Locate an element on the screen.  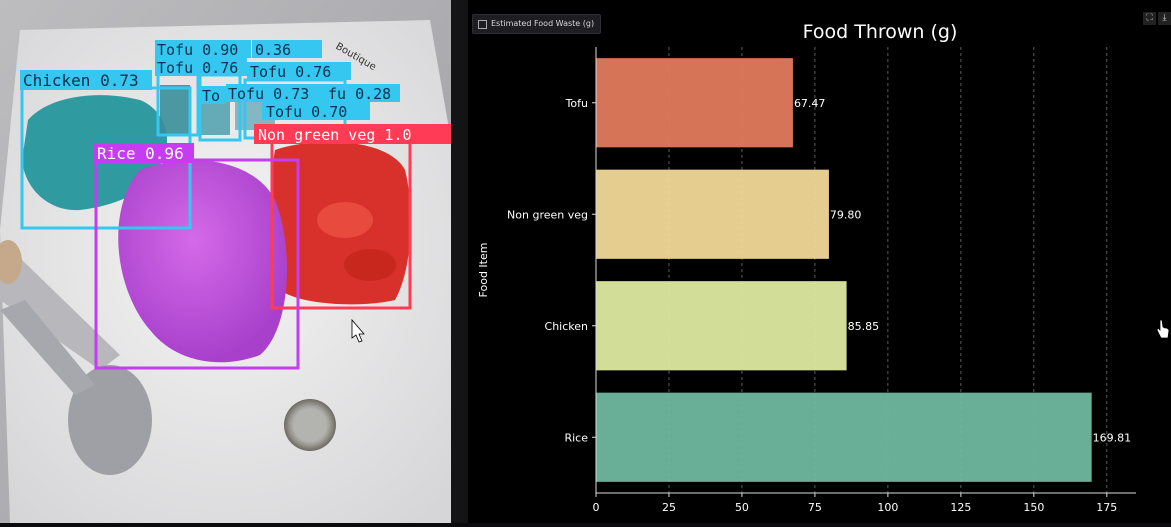
tab-label: Estimated Food Waste (g) is located at coordinates (543, 23).